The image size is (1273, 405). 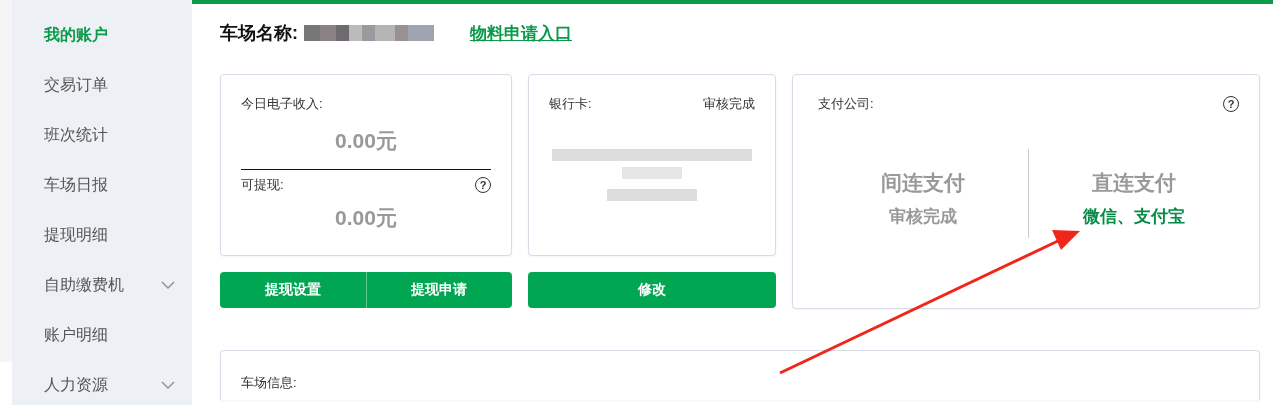 I want to click on withdrawable-label: 可提现:, so click(x=262, y=185).